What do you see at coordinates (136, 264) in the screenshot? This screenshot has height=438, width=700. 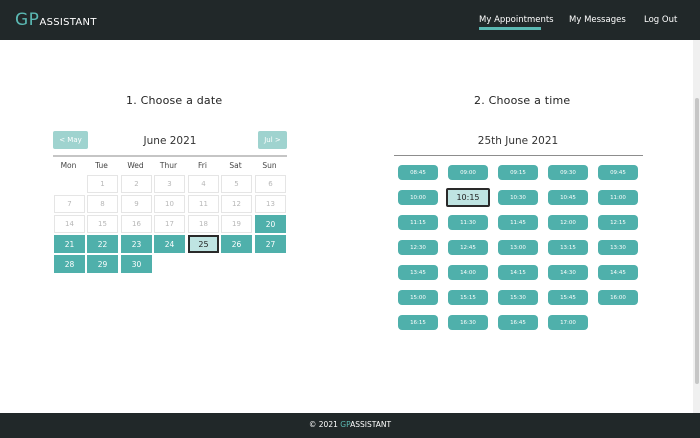 I see `calendar-day: 30` at bounding box center [136, 264].